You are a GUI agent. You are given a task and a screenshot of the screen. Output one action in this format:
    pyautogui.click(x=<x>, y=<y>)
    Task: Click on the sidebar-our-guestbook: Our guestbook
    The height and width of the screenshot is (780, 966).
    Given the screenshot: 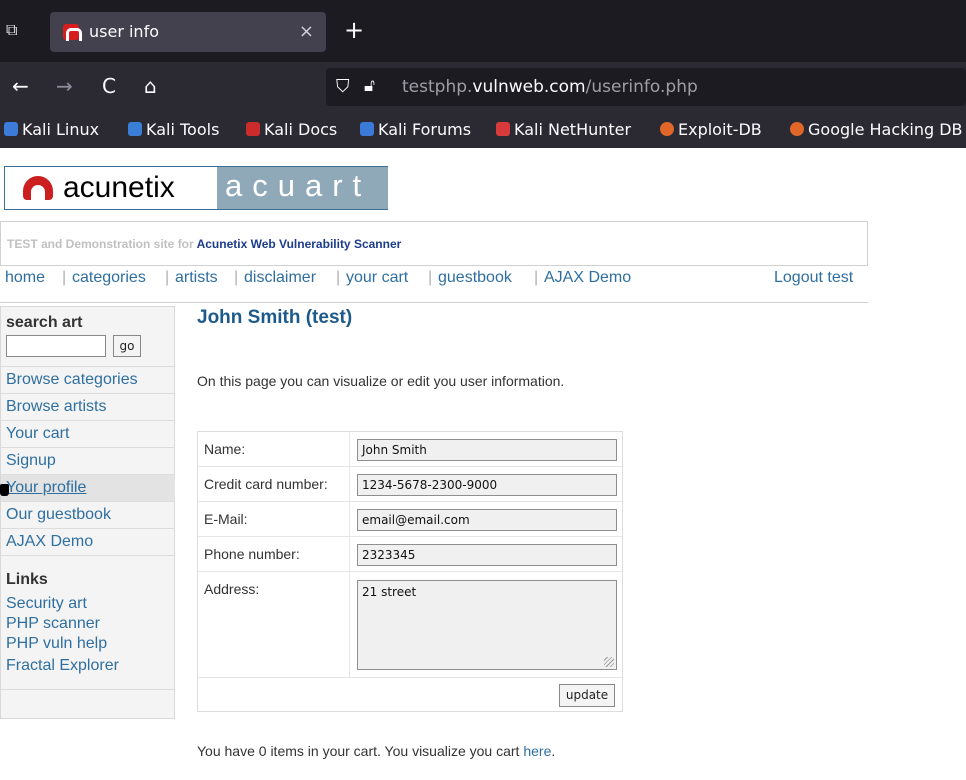 What is the action you would take?
    pyautogui.click(x=88, y=514)
    